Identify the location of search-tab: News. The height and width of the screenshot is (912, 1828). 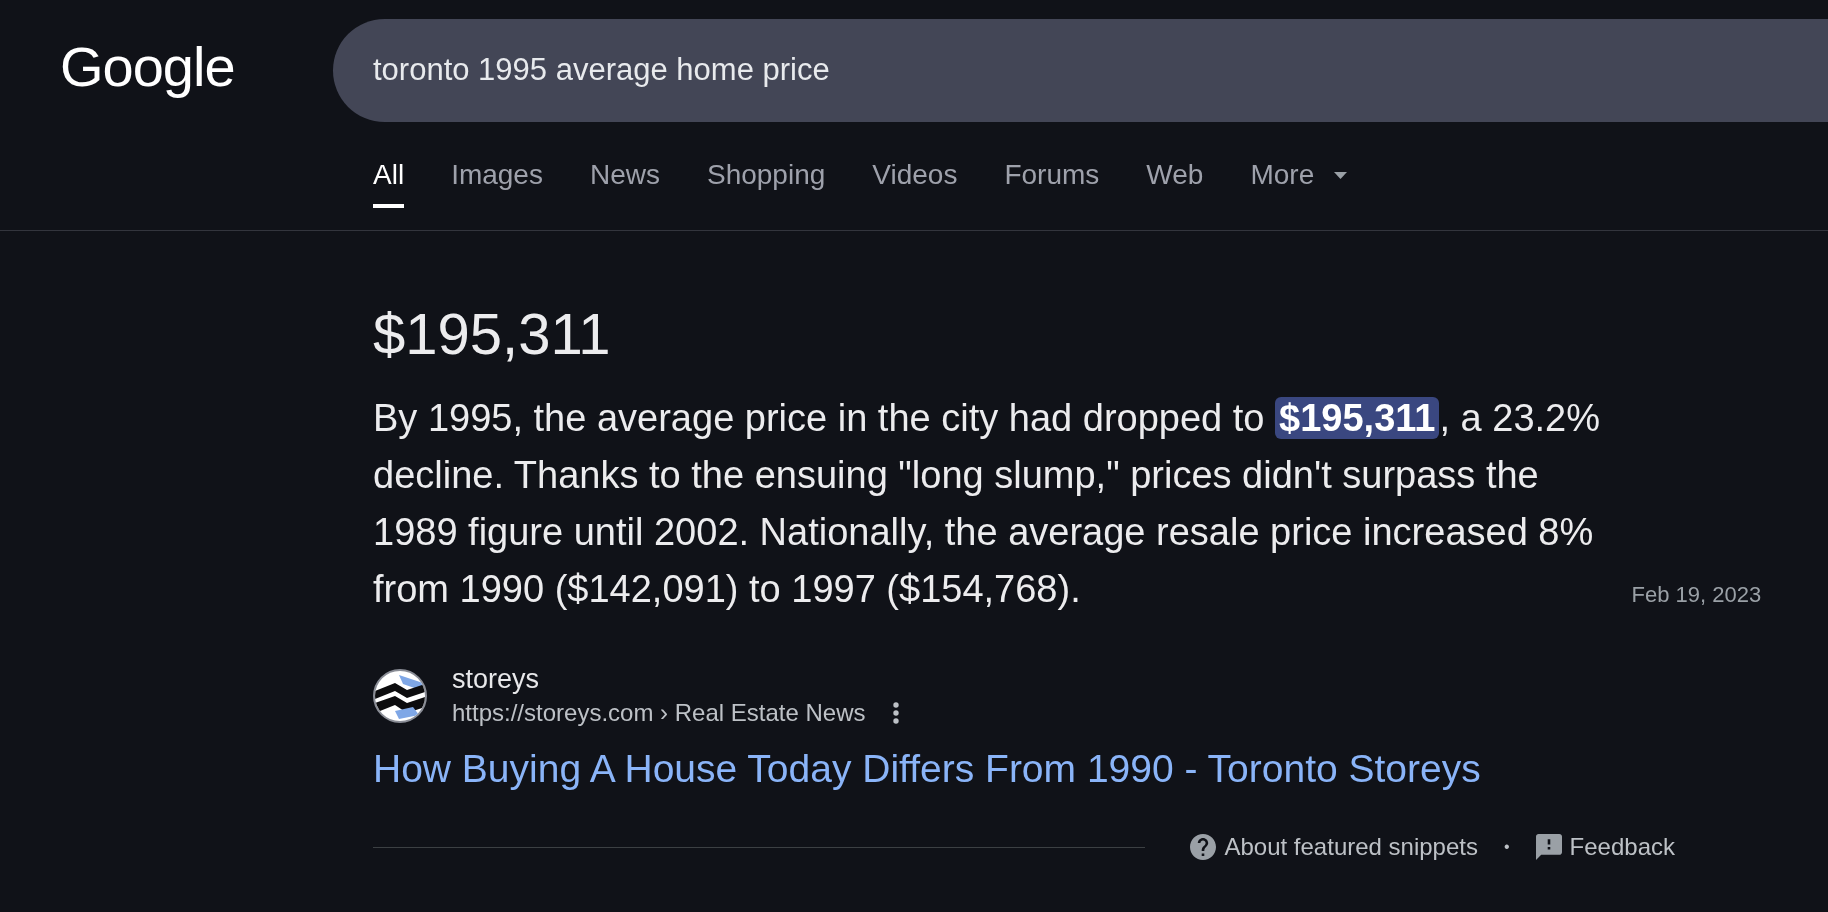
(624, 174).